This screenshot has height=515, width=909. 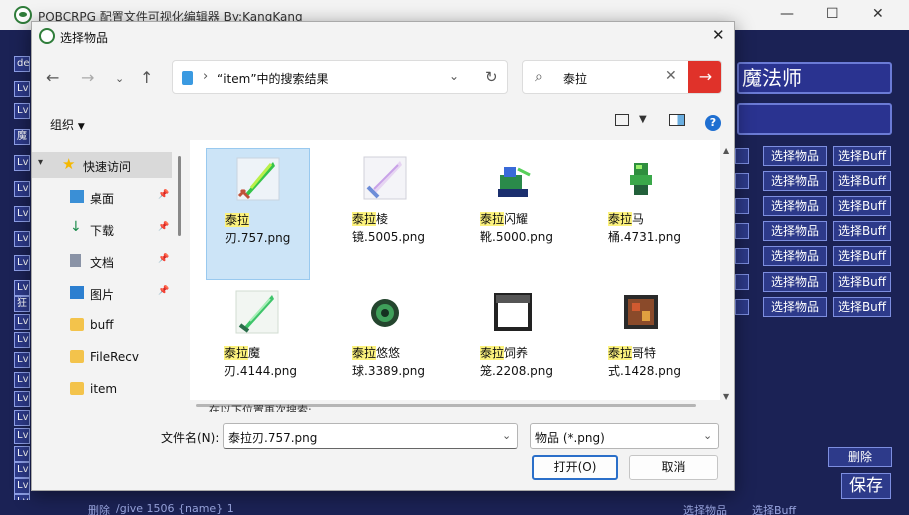 What do you see at coordinates (67, 124) in the screenshot?
I see `organize-menu: 组织 ▼` at bounding box center [67, 124].